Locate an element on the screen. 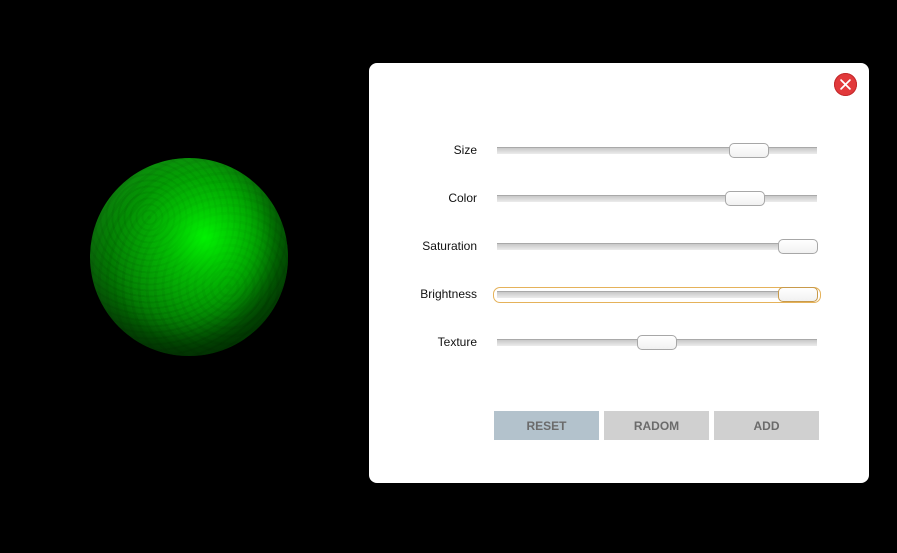  size-row: Size is located at coordinates (619, 151).